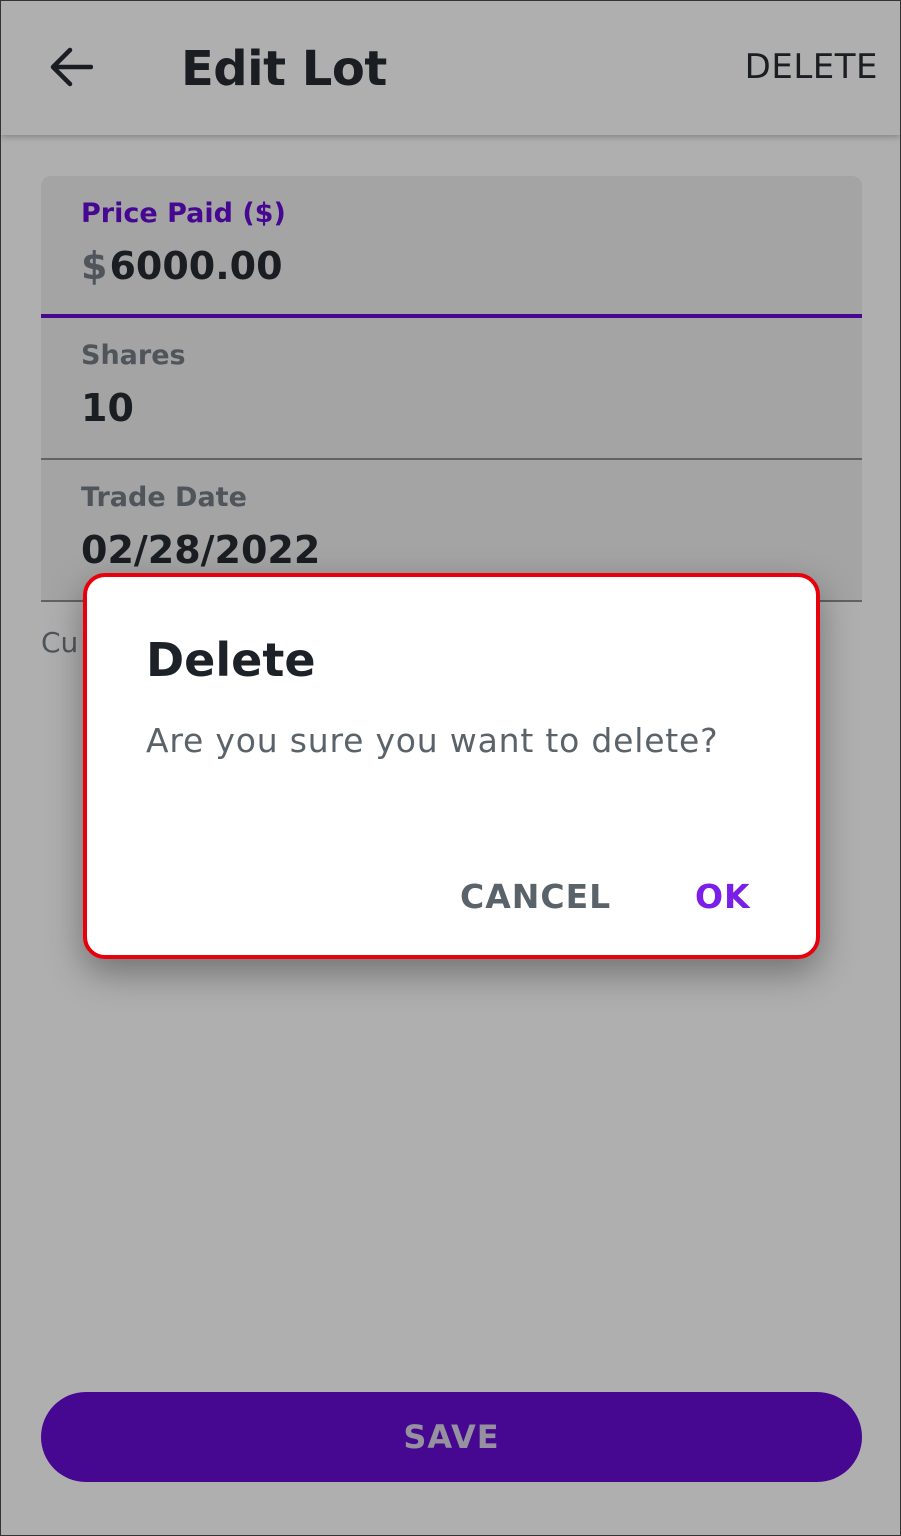 The image size is (901, 1536). What do you see at coordinates (432, 740) in the screenshot?
I see `dialog-message: Are you sure you want to delete?` at bounding box center [432, 740].